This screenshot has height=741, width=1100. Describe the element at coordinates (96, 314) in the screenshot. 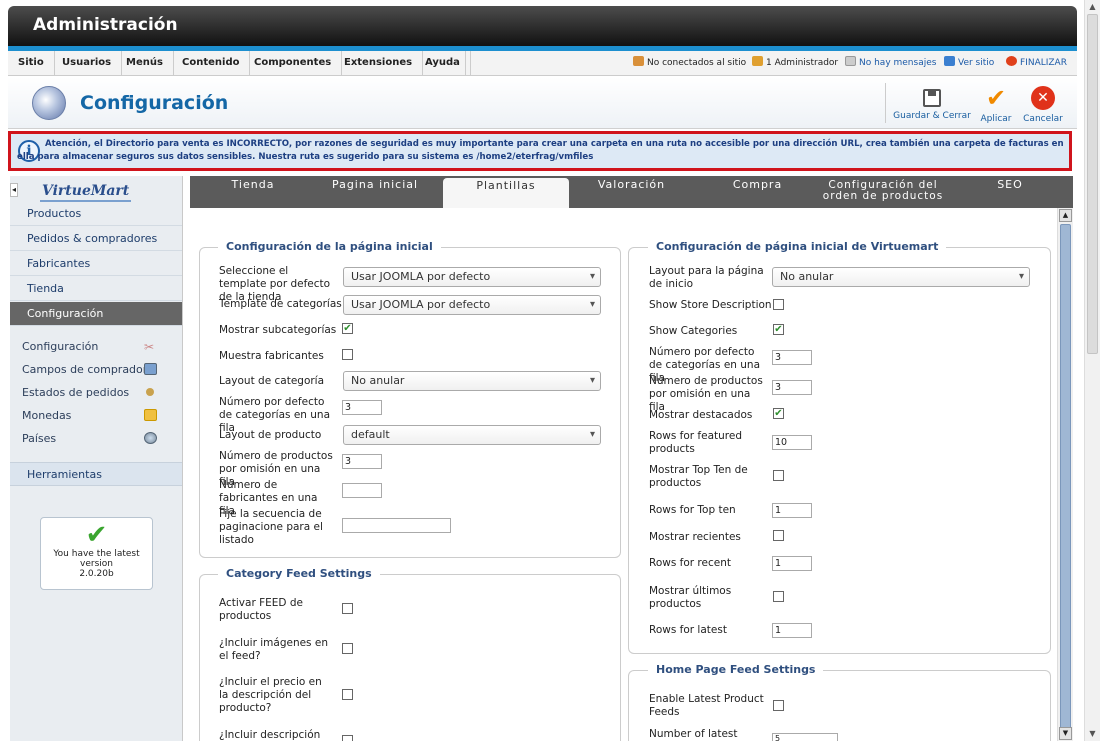

I see `sidebar-item-configuracion: Configuración` at that location.